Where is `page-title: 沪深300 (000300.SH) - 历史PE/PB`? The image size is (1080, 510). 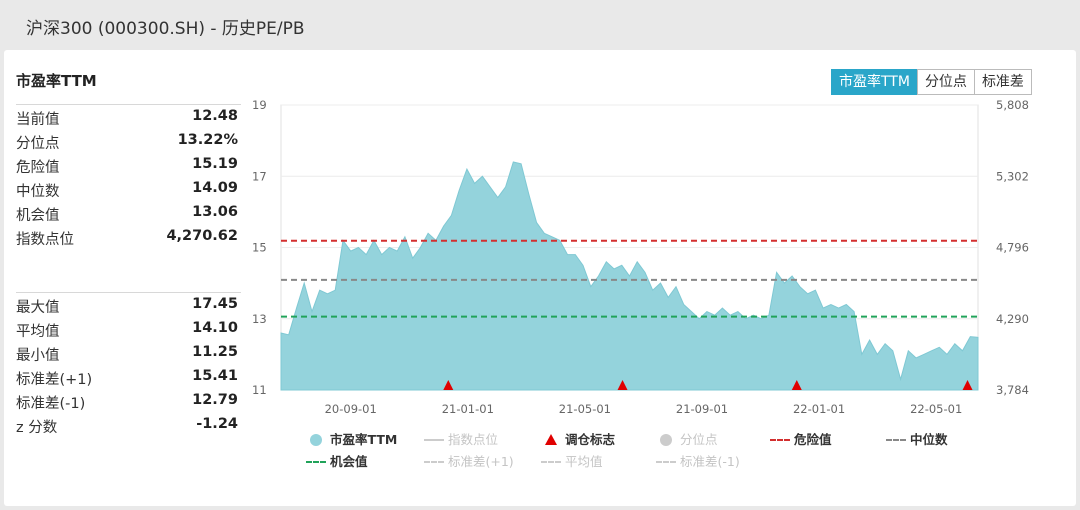 page-title: 沪深300 (000300.SH) - 历史PE/PB is located at coordinates (165, 29).